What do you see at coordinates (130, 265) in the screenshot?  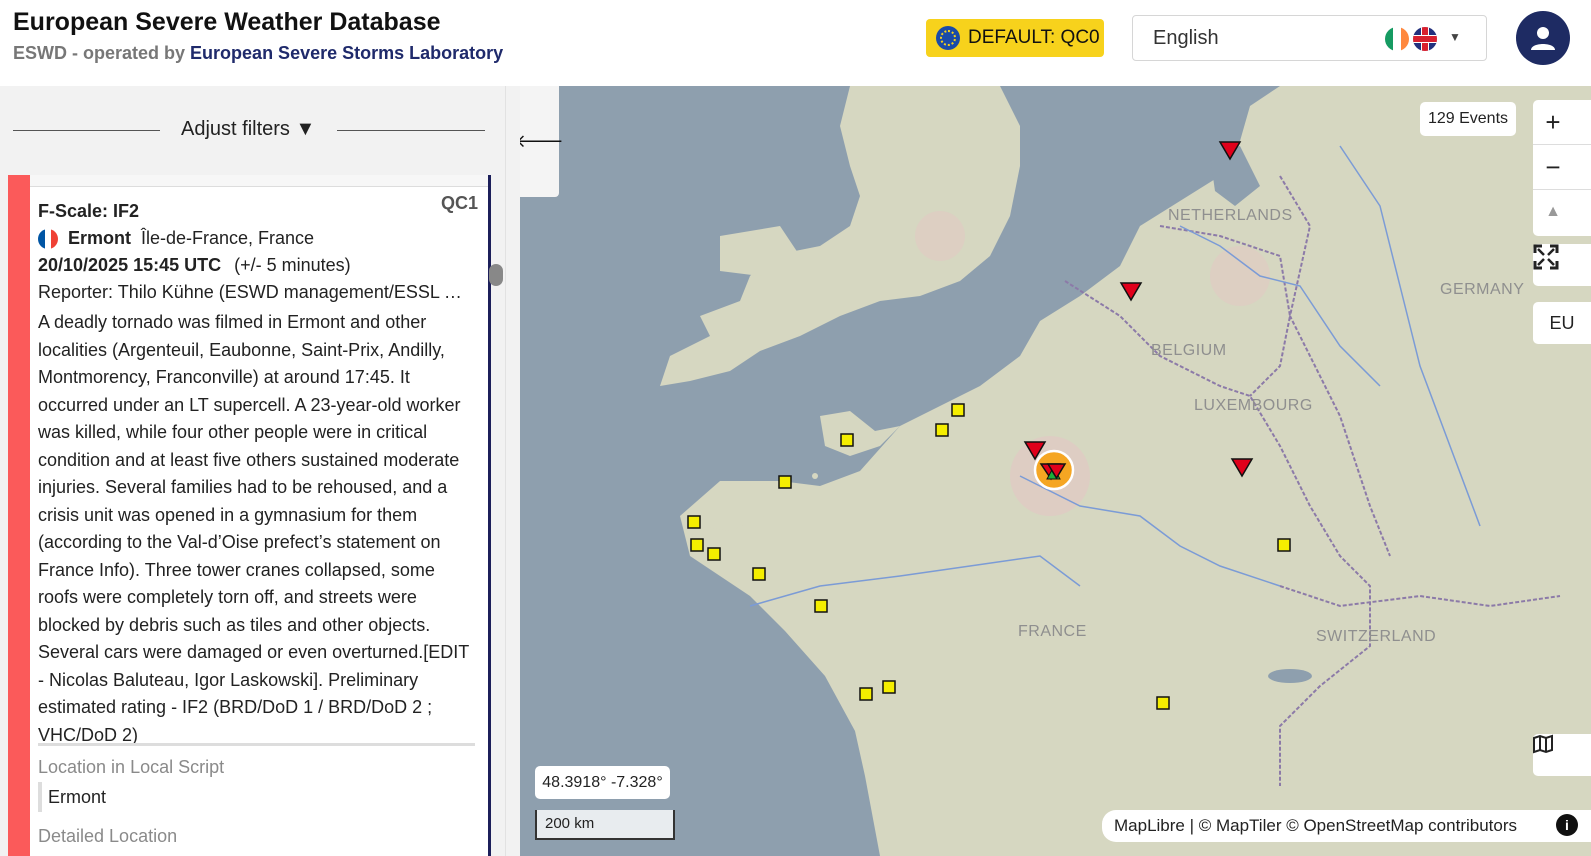 I see `event-datetime: 20/10/2025 15:45 UTC` at bounding box center [130, 265].